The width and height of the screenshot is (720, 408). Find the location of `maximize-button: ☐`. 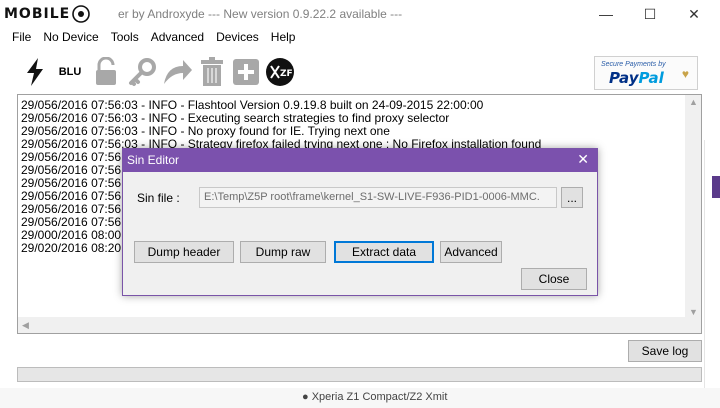

maximize-button: ☐ is located at coordinates (650, 14).